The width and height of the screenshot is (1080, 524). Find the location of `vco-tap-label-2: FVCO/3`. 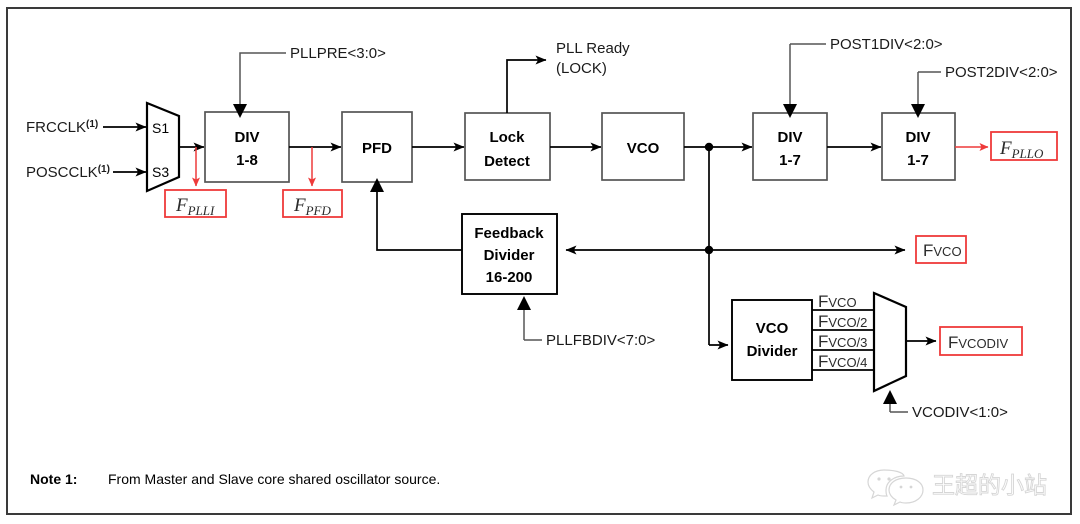

vco-tap-label-2: FVCO/3 is located at coordinates (842, 341).